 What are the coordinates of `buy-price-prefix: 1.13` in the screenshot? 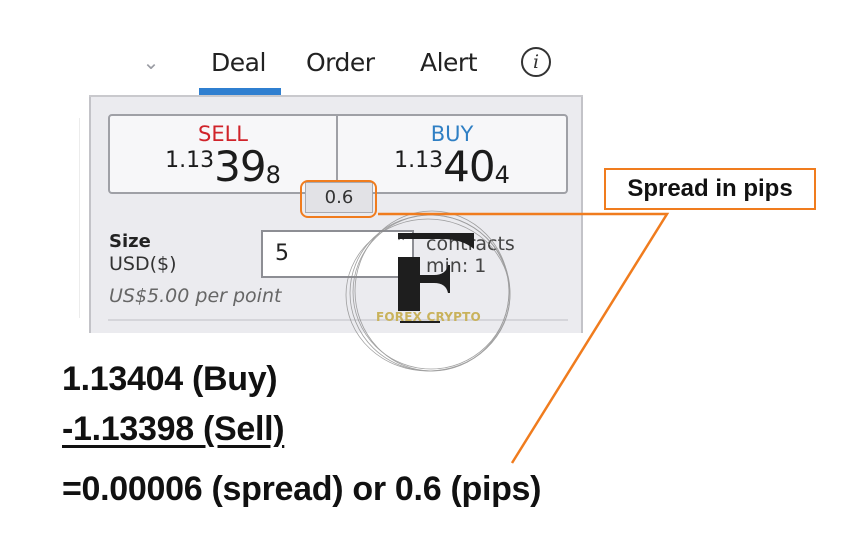 It's located at (419, 160).